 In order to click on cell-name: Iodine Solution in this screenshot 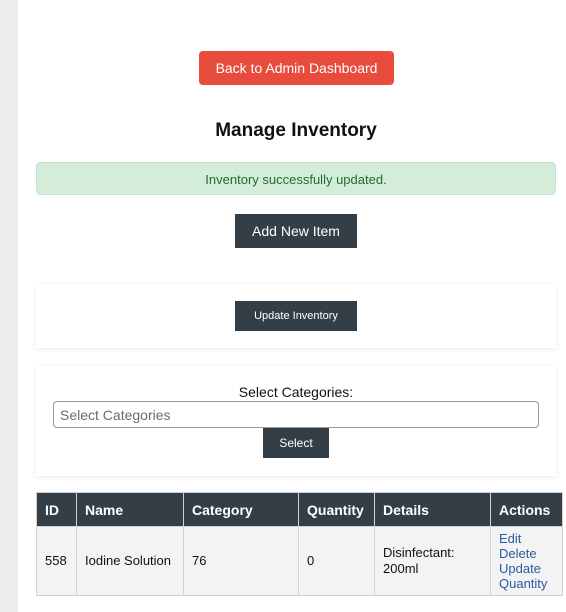, I will do `click(130, 561)`.